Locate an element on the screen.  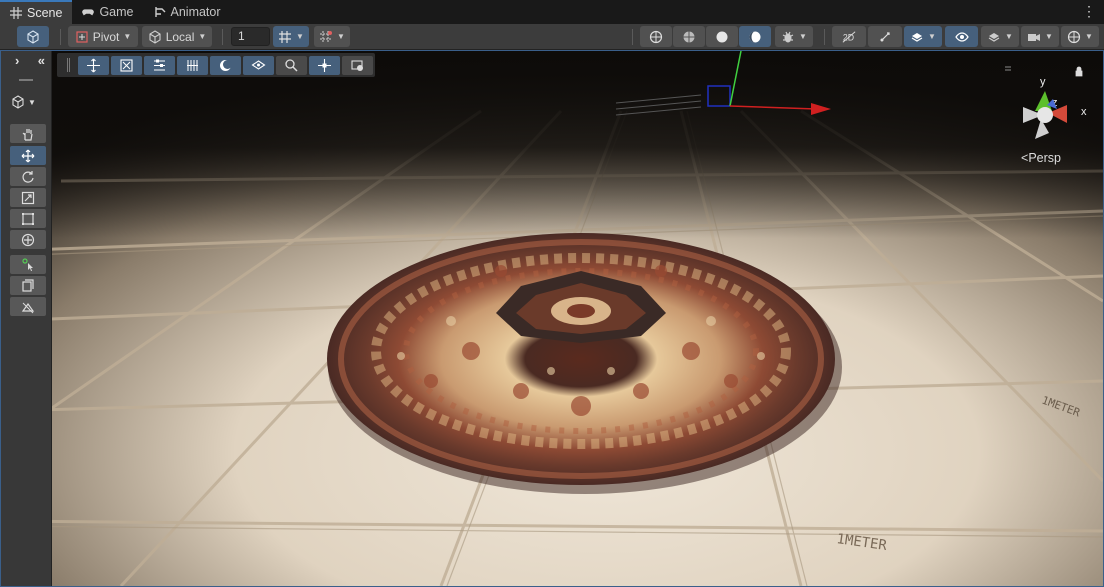
pivot-snap-button is located at coordinates (324, 65).